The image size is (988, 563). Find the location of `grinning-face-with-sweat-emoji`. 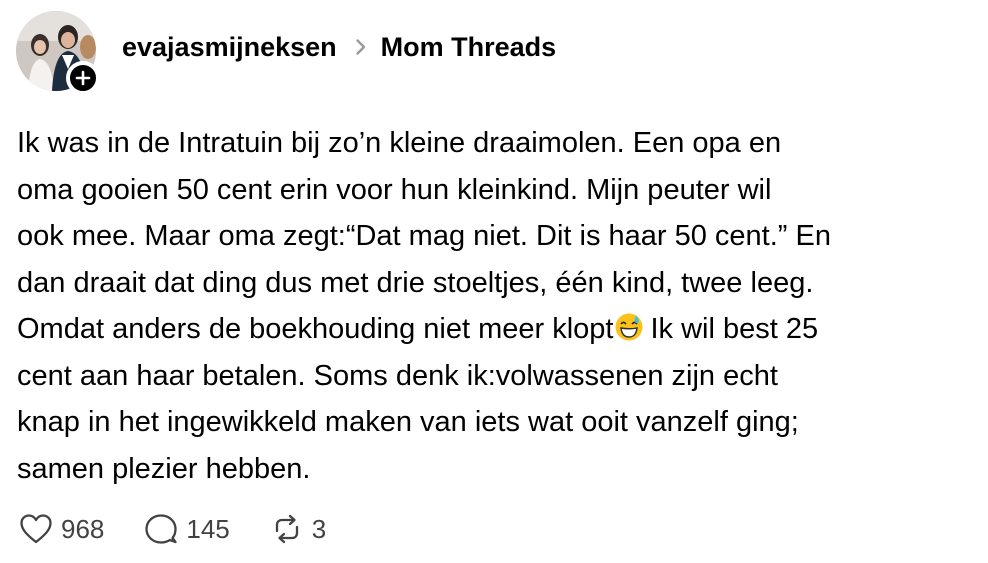

grinning-face-with-sweat-emoji is located at coordinates (629, 325).